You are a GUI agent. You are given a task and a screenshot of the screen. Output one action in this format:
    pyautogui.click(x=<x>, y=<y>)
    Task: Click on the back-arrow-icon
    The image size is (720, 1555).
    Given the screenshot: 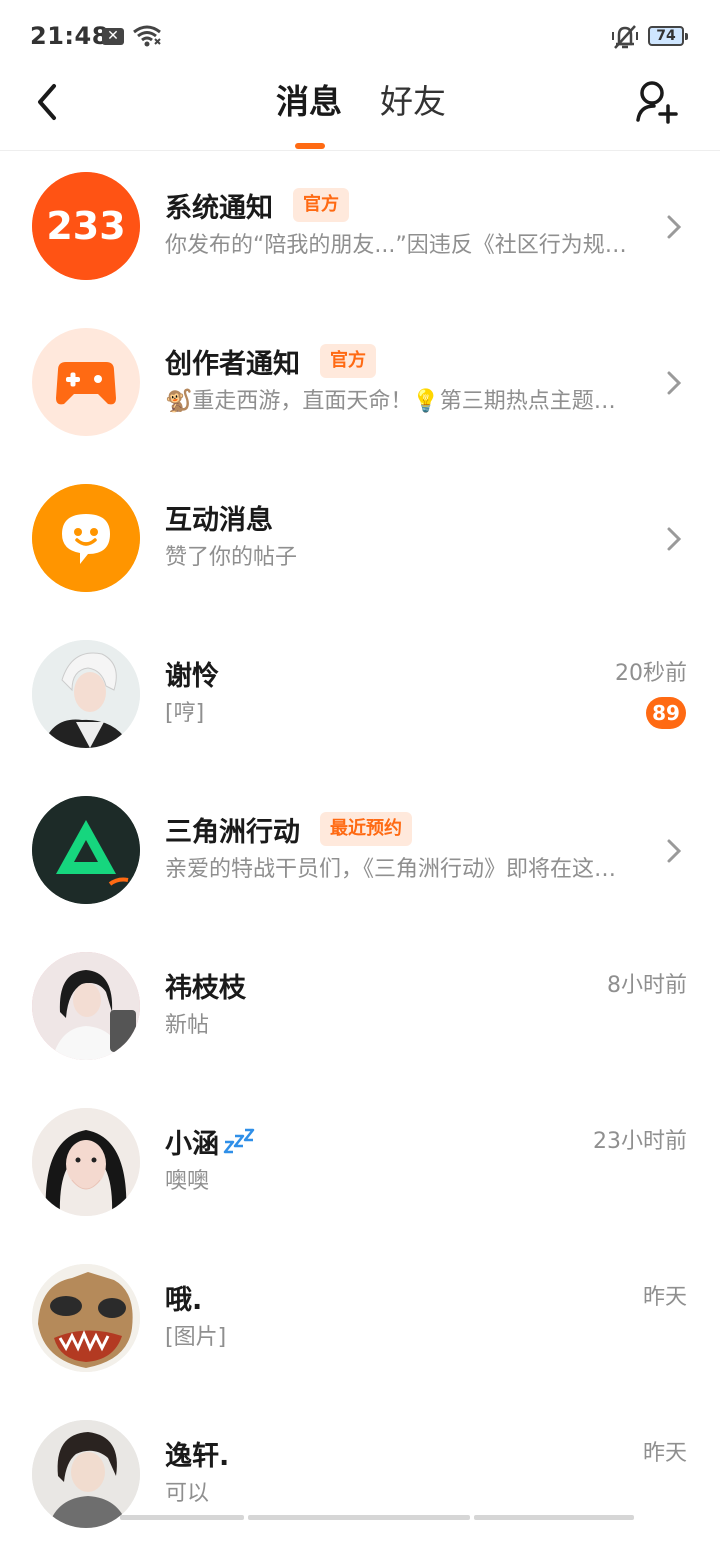 What is the action you would take?
    pyautogui.click(x=48, y=102)
    